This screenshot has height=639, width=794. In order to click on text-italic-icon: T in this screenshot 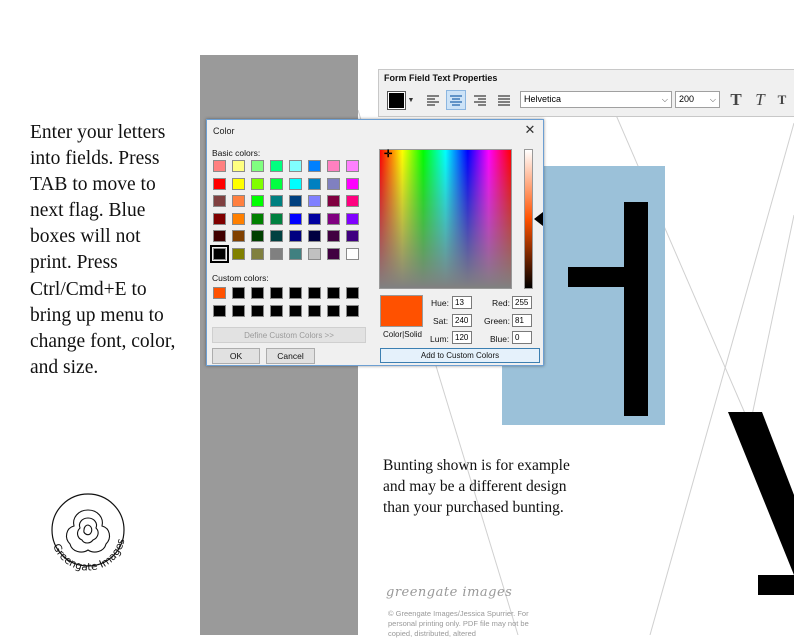, I will do `click(760, 99)`.